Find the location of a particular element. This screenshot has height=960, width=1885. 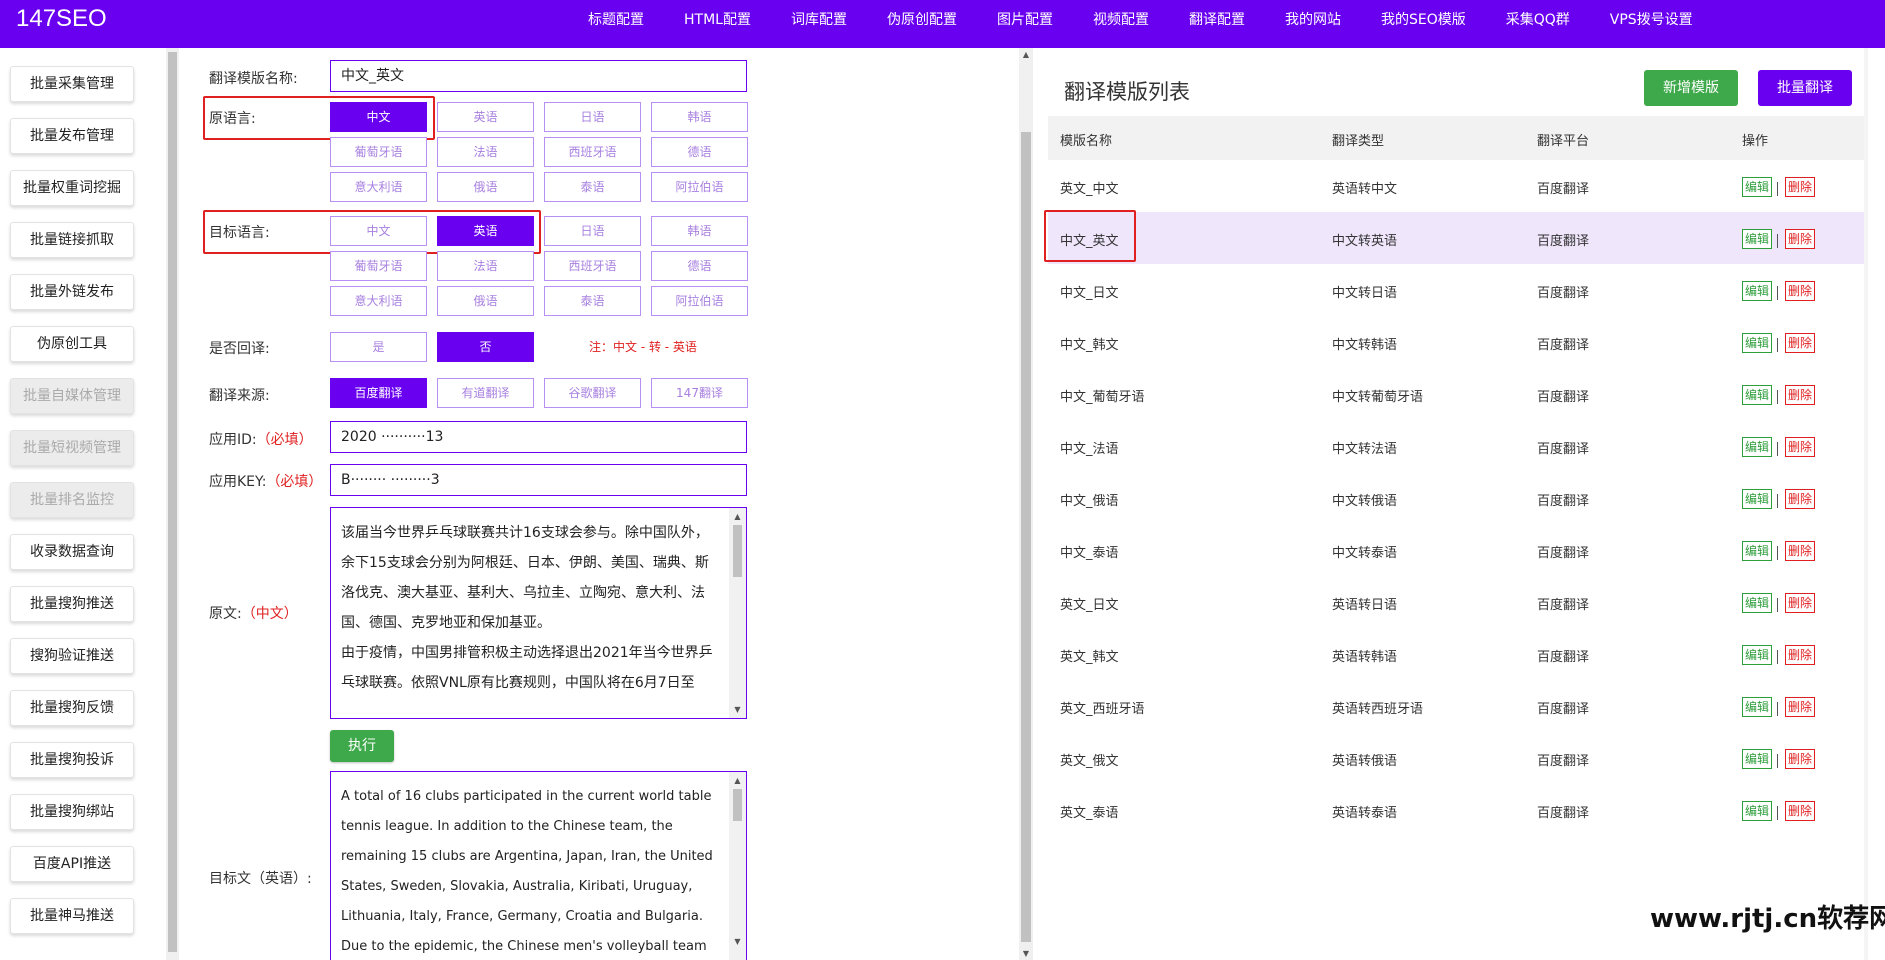

sidebar-item-9: 收录数据查询 is located at coordinates (72, 552).